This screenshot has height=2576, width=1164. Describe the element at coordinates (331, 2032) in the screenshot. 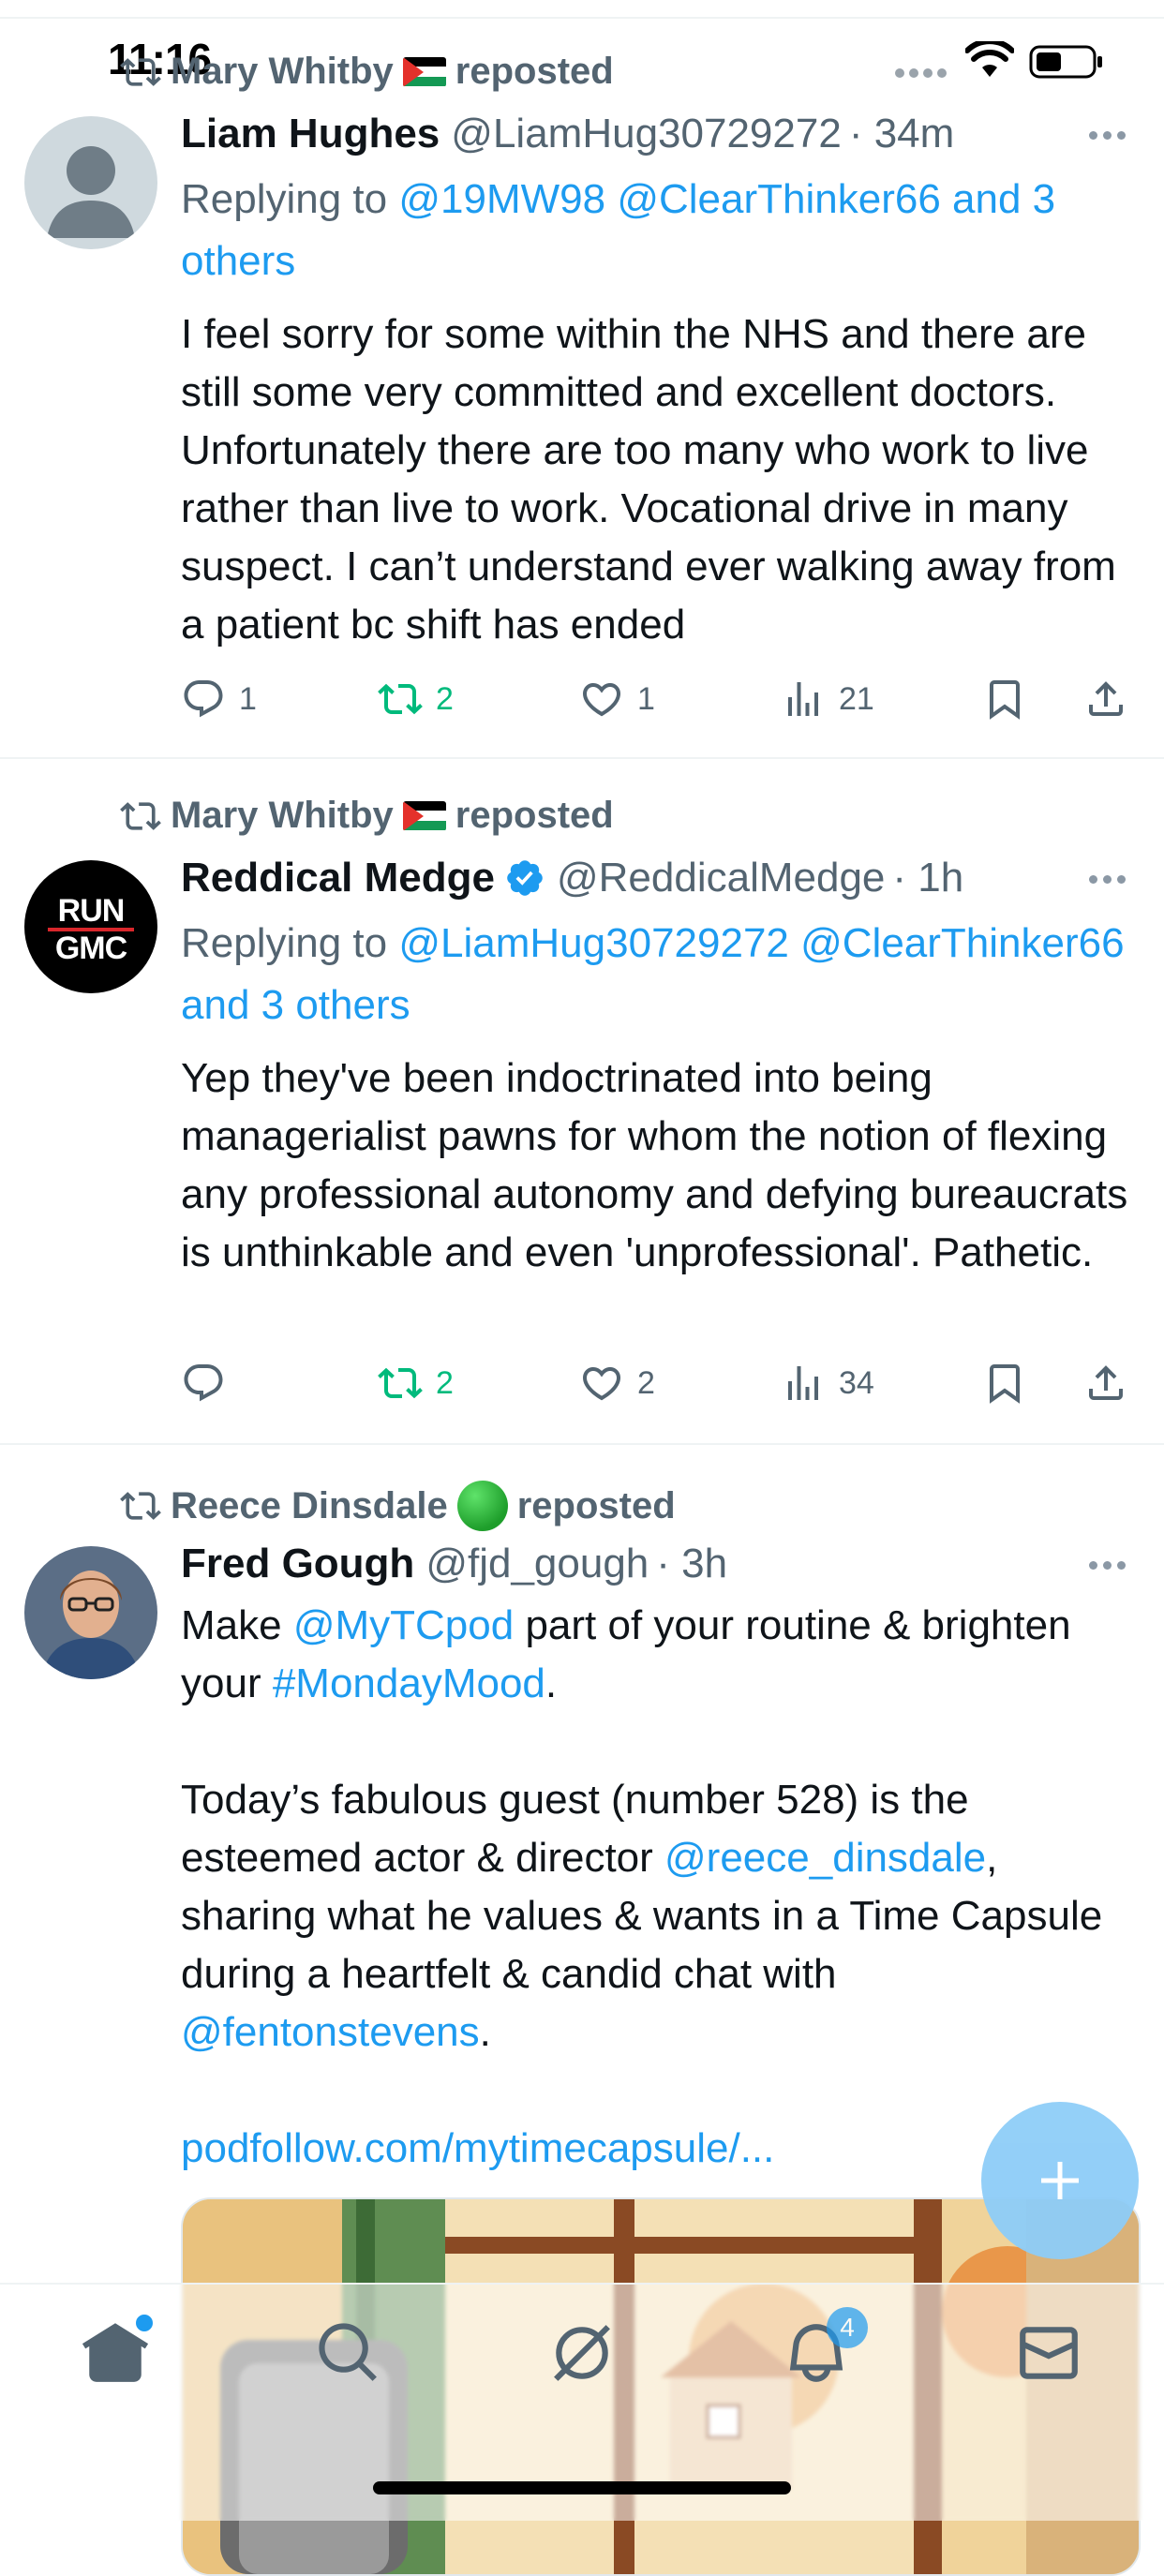

I see `mention-link: @fentonstevens` at that location.